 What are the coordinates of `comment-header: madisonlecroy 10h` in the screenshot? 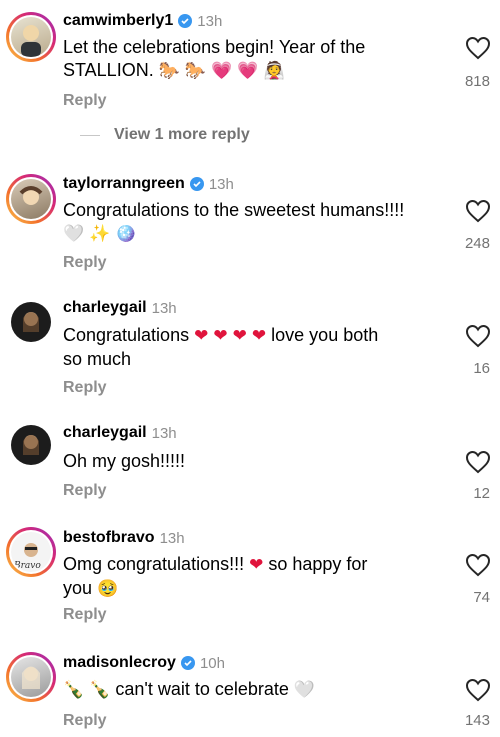 It's located at (144, 663).